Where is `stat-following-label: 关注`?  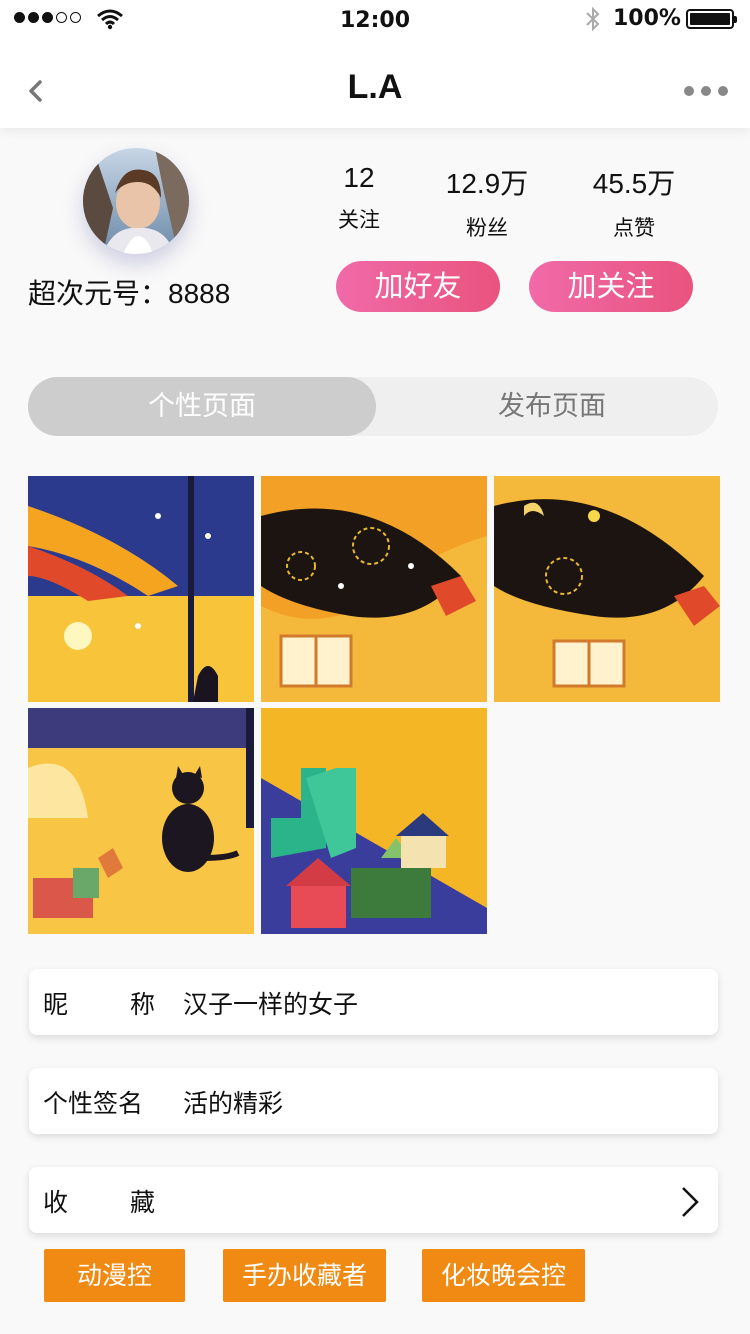
stat-following-label: 关注 is located at coordinates (359, 220).